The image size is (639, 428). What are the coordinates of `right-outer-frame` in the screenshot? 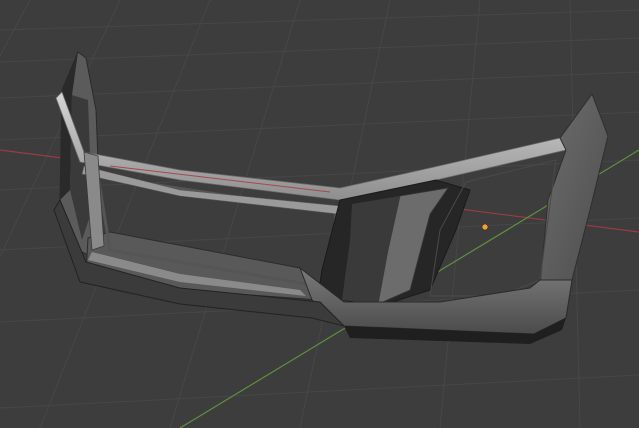 It's located at (574, 189).